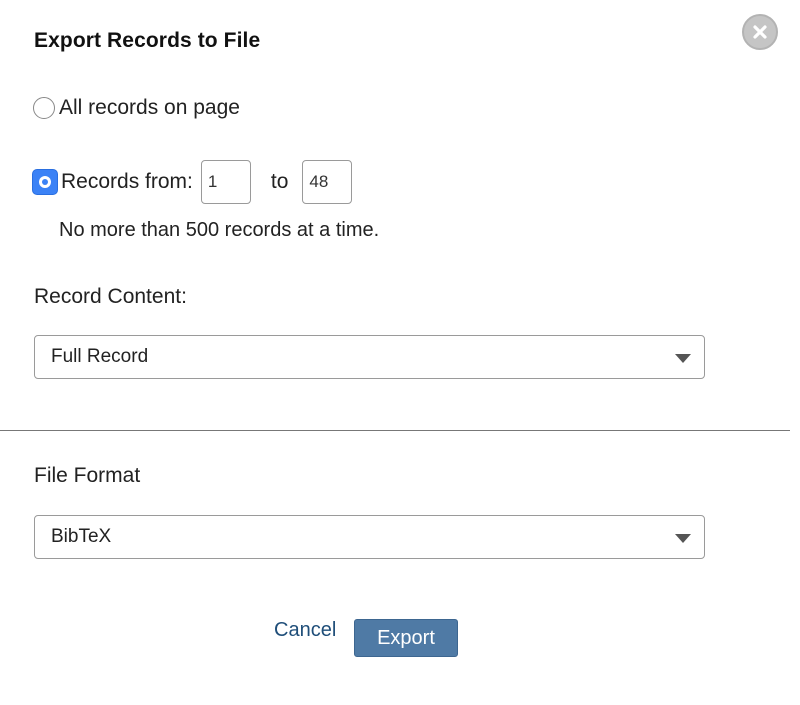  What do you see at coordinates (81, 536) in the screenshot?
I see `file-format-value: BibTeX` at bounding box center [81, 536].